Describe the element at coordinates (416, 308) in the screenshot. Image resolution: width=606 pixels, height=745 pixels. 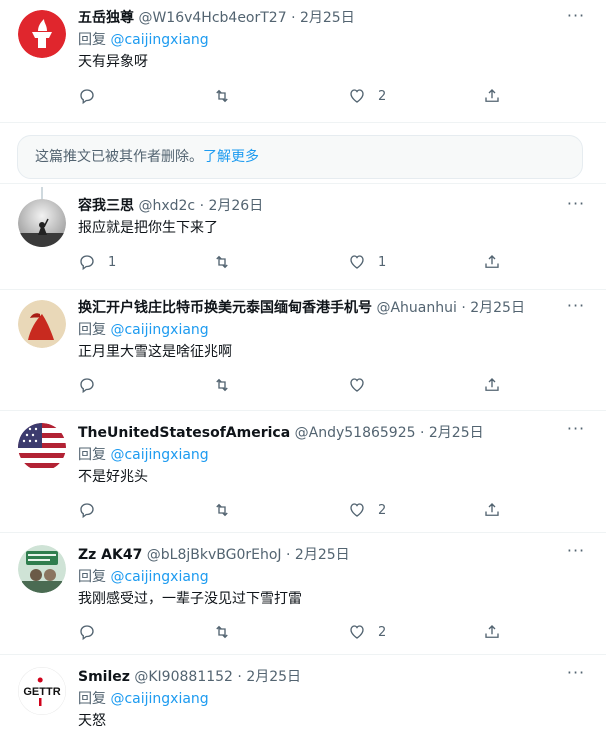
I see `user-handle: @Ahuanhui` at that location.